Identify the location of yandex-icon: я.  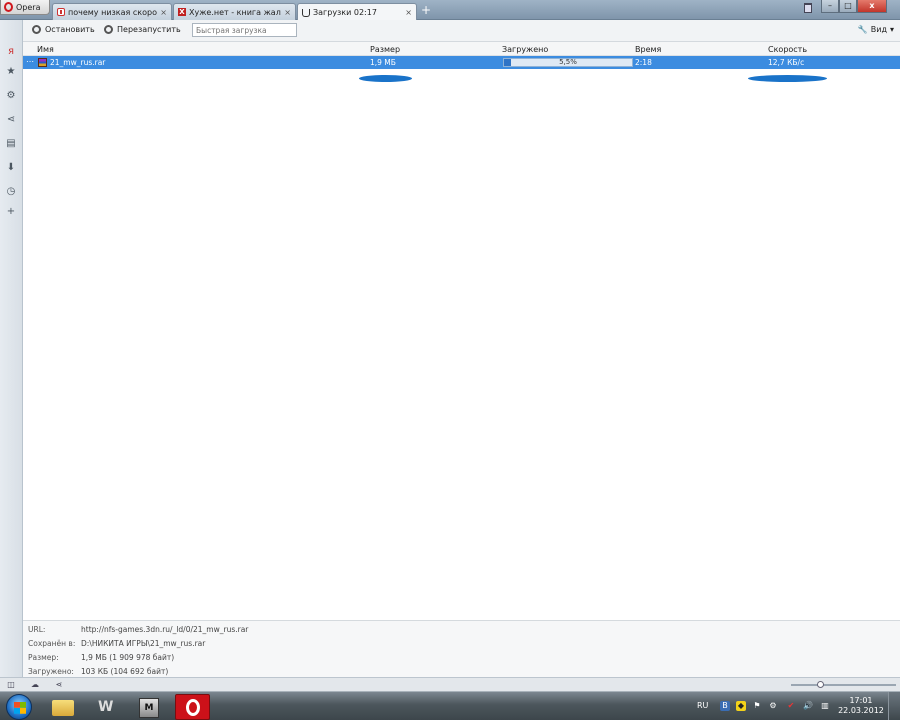
(11, 52).